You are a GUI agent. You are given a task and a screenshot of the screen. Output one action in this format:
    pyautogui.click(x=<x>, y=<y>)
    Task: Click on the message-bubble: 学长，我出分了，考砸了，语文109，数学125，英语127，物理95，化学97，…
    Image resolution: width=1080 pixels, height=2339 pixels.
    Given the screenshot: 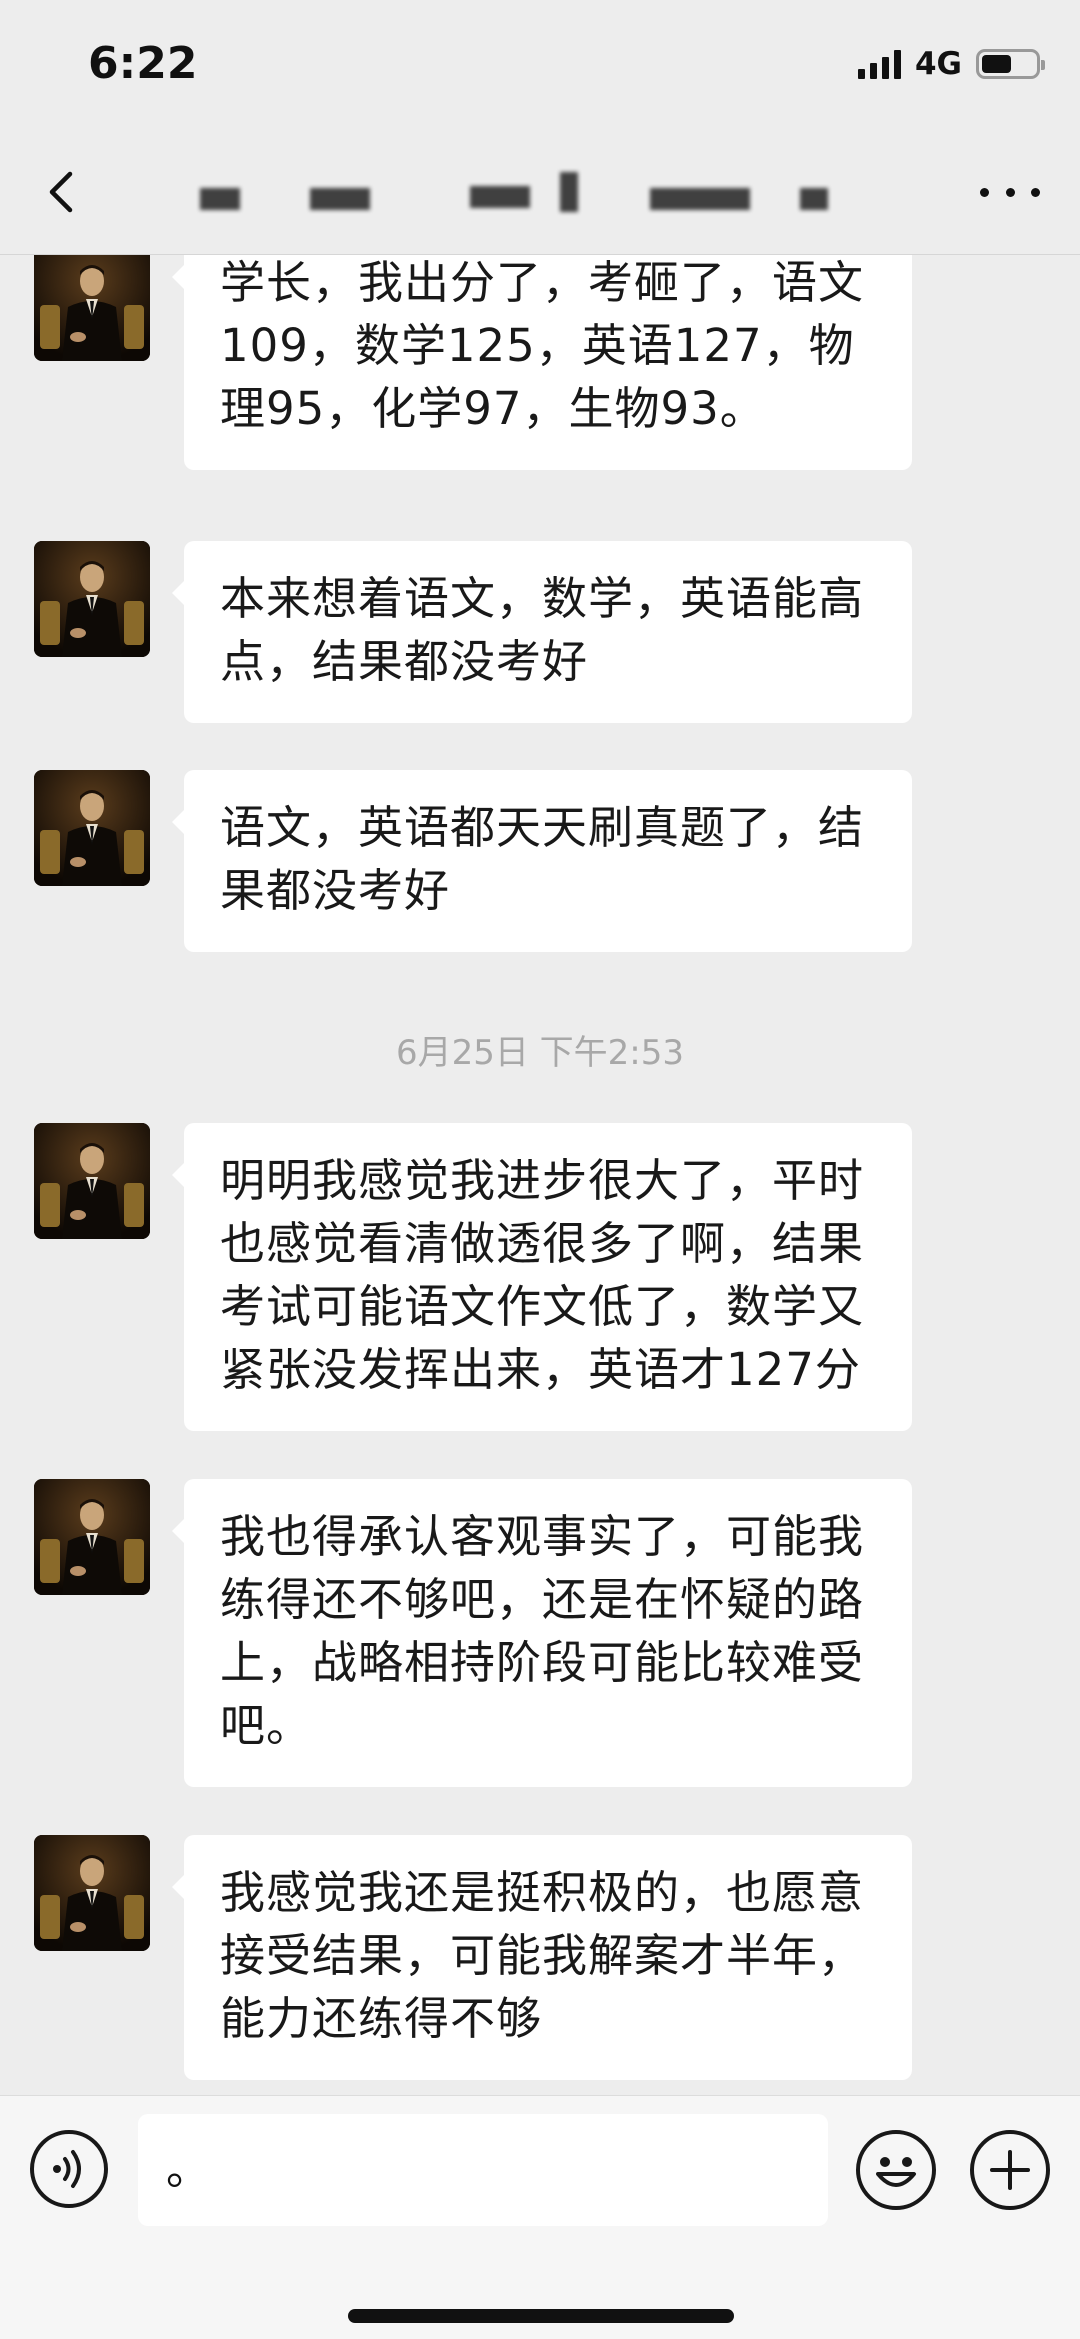 What is the action you would take?
    pyautogui.click(x=542, y=362)
    